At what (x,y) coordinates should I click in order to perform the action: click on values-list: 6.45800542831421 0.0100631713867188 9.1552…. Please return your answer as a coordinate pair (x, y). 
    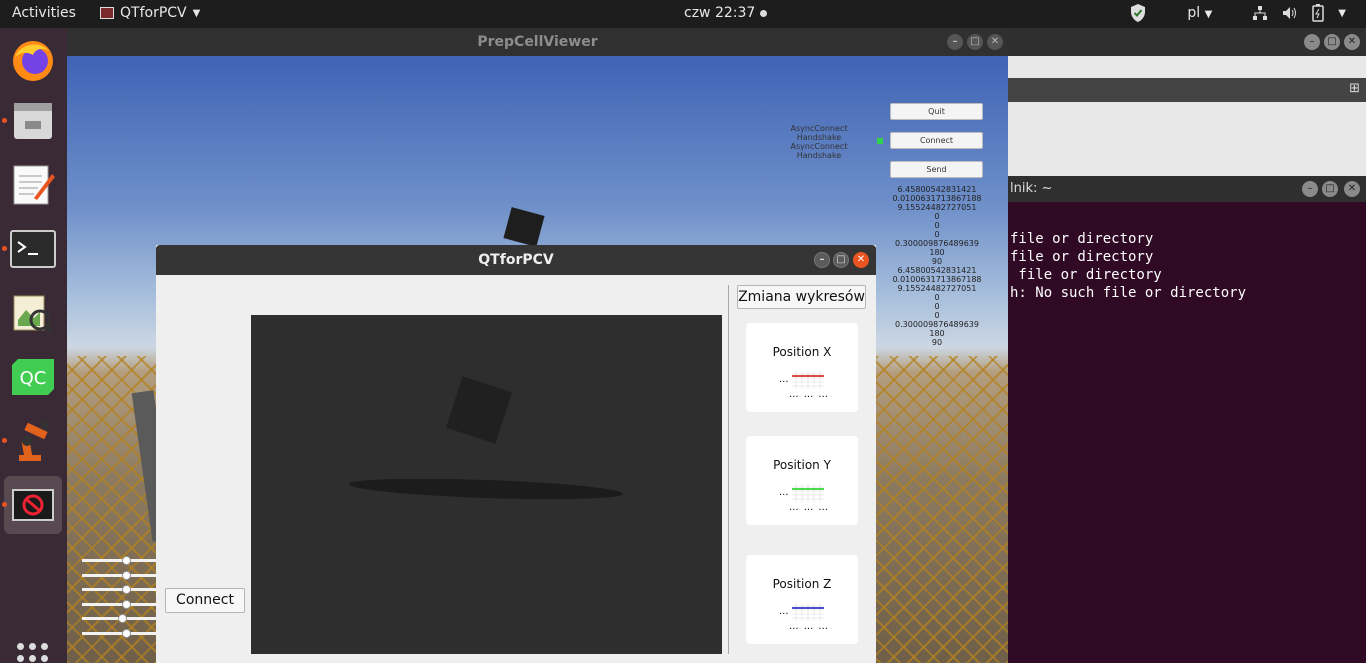
    Looking at the image, I should click on (937, 266).